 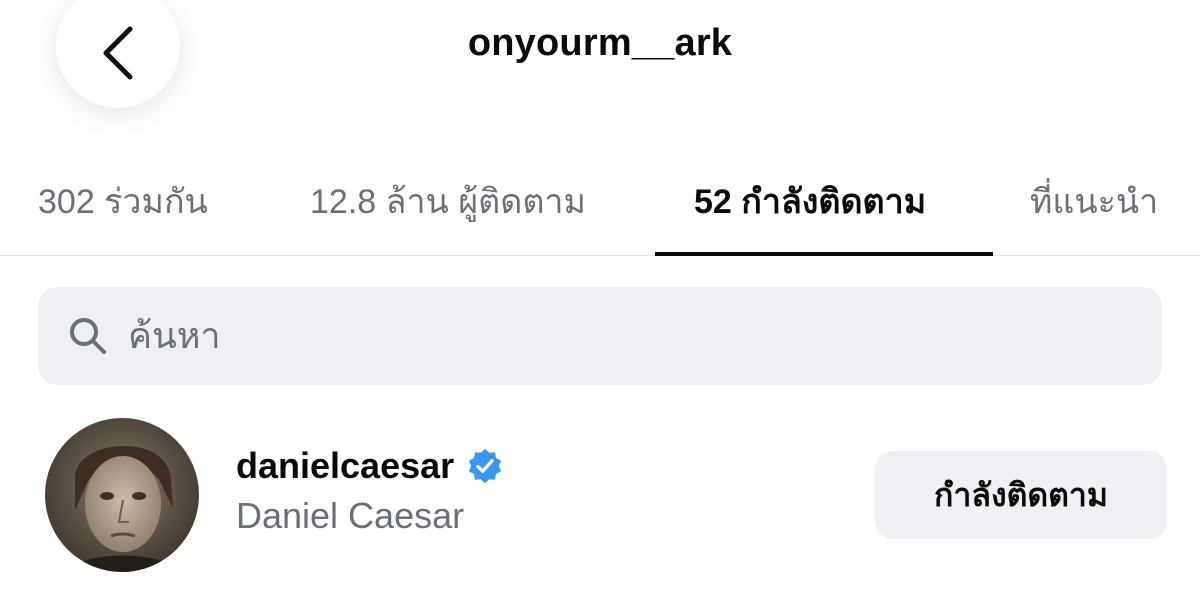 I want to click on following-button: กำลังติดตาม, so click(x=1021, y=495).